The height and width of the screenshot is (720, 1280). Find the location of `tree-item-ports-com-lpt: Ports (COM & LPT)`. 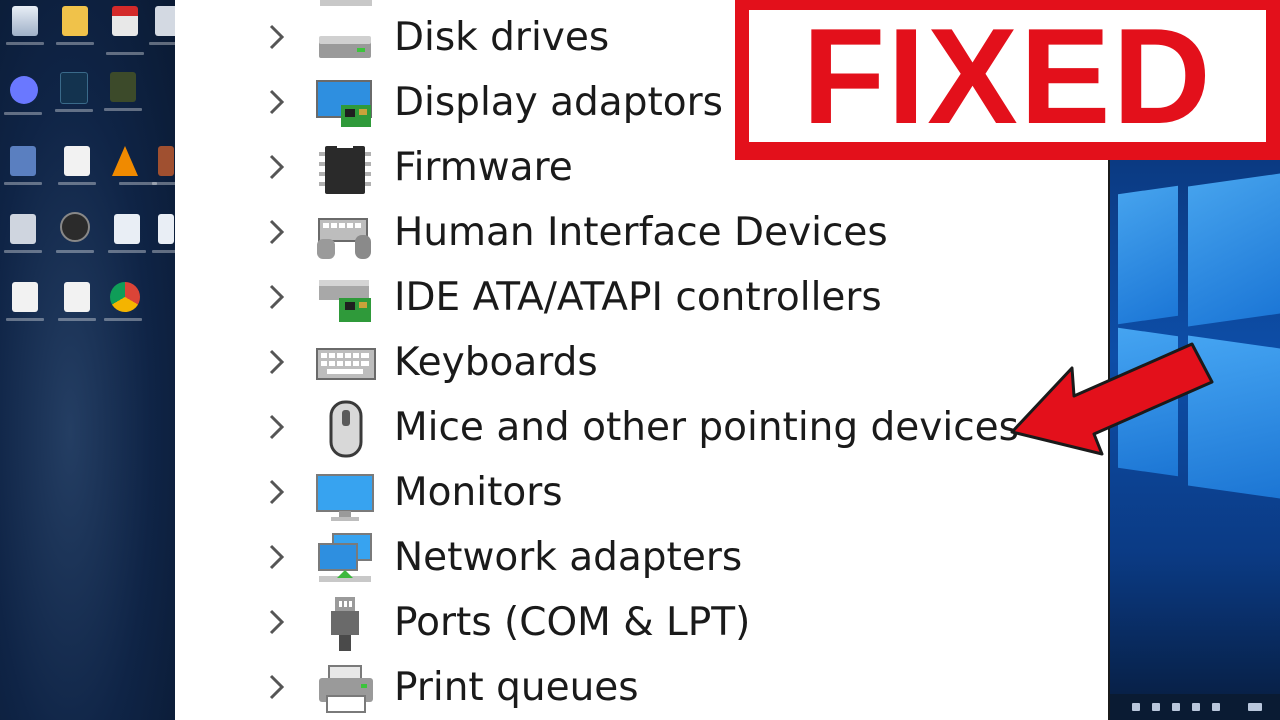

tree-item-ports-com-lpt: Ports (COM & LPT) is located at coordinates (641, 623).